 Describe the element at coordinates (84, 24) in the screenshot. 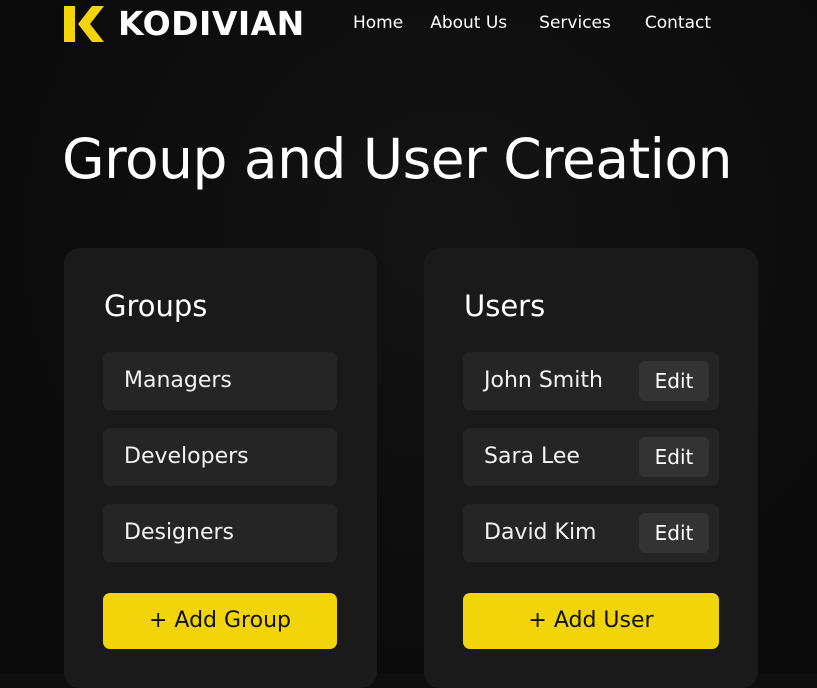

I see `kodivian-k-logo-icon` at that location.